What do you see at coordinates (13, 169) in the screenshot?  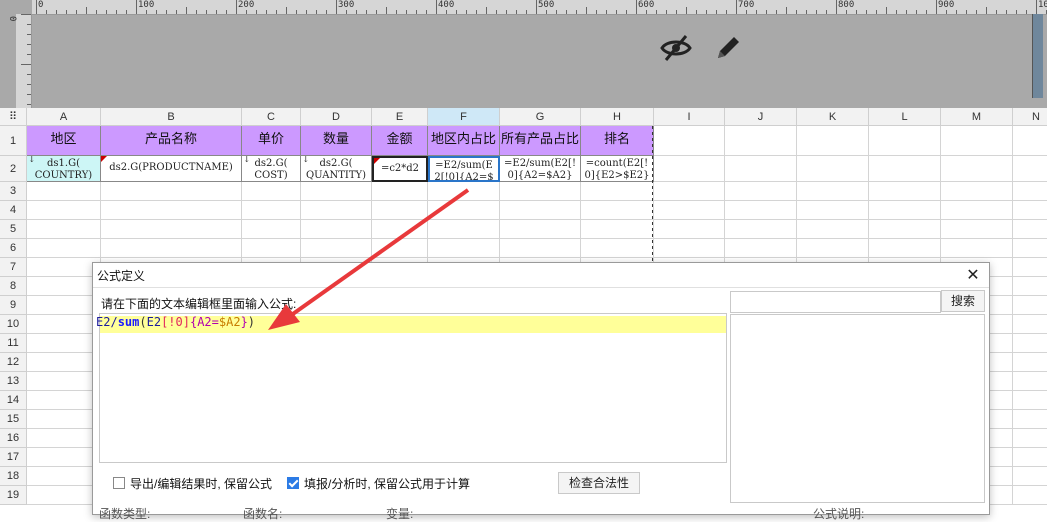 I see `row-header: 2` at bounding box center [13, 169].